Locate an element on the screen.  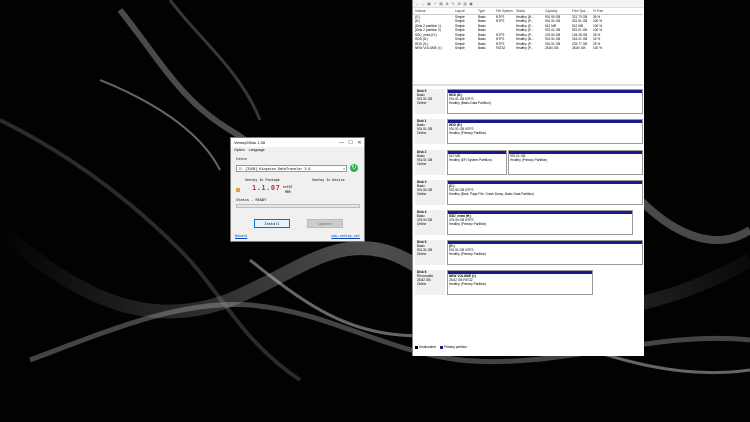
legend-label: Unallocated is located at coordinates (427, 347).